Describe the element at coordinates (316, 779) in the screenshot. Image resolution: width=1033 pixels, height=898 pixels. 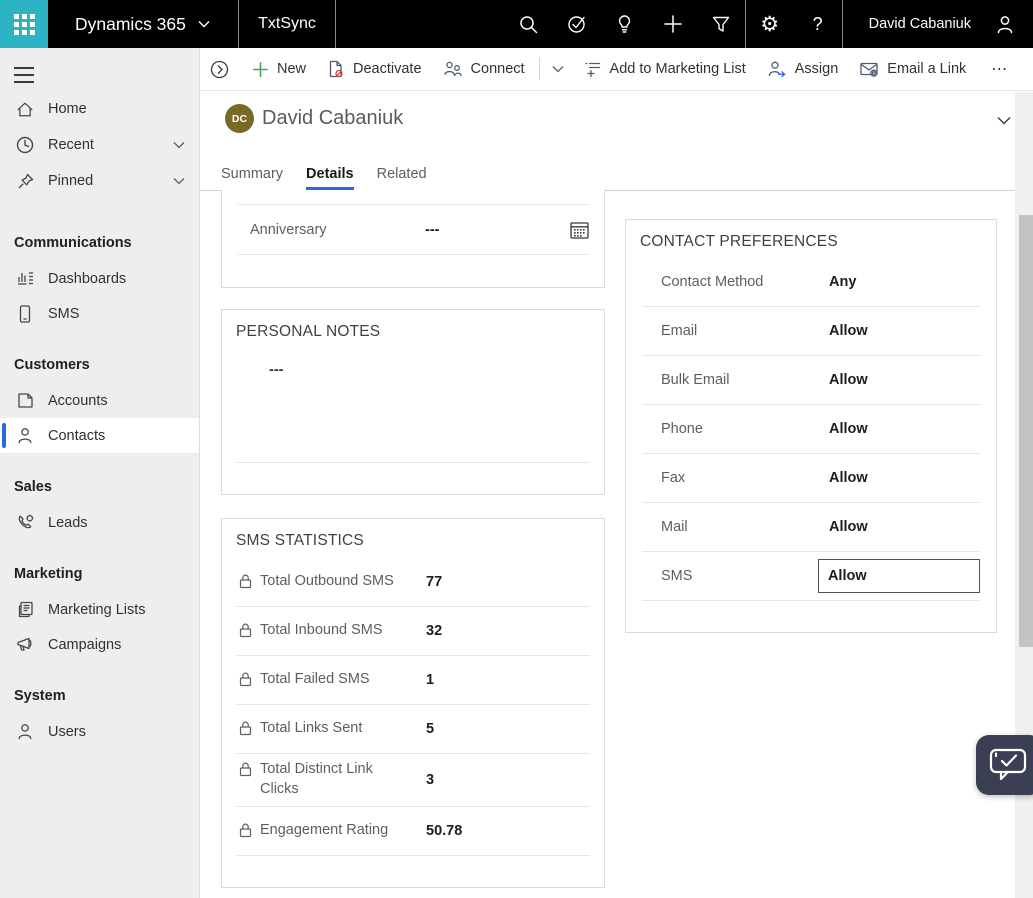
I see `field-label: Total Distinct Link Clicks` at that location.